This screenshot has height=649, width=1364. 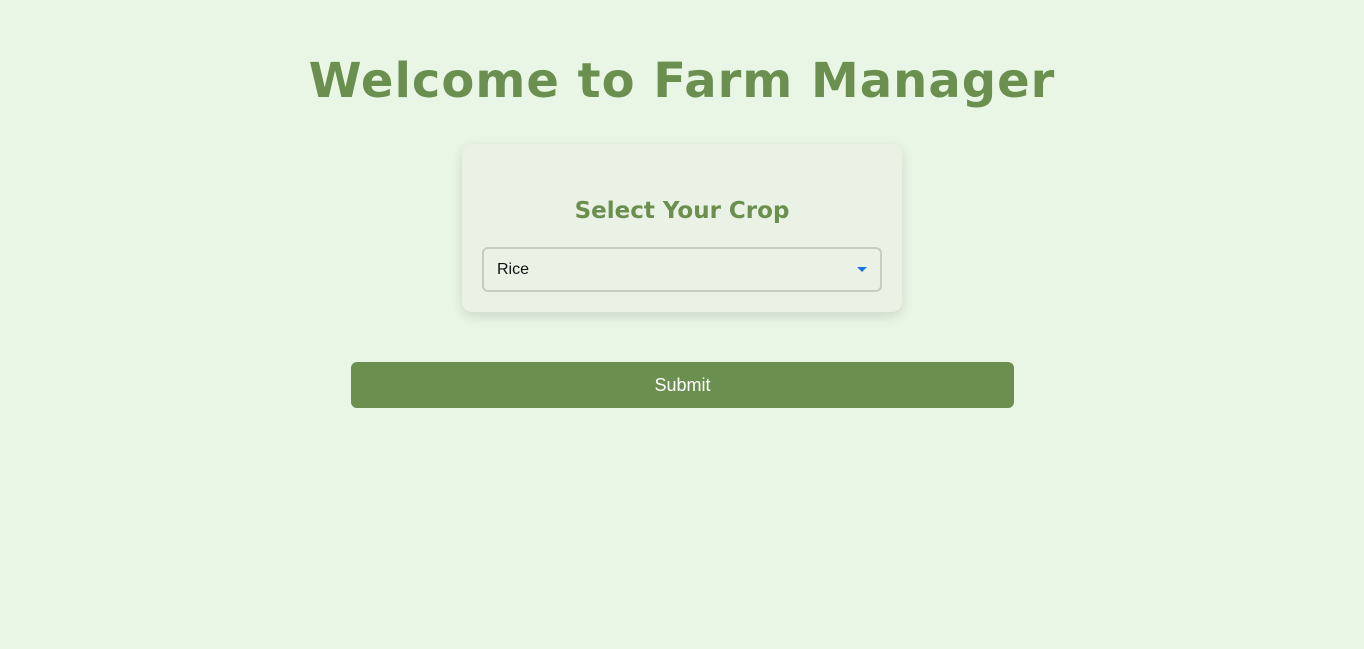 What do you see at coordinates (682, 81) in the screenshot?
I see `page-title: Welcome to Farm Manager` at bounding box center [682, 81].